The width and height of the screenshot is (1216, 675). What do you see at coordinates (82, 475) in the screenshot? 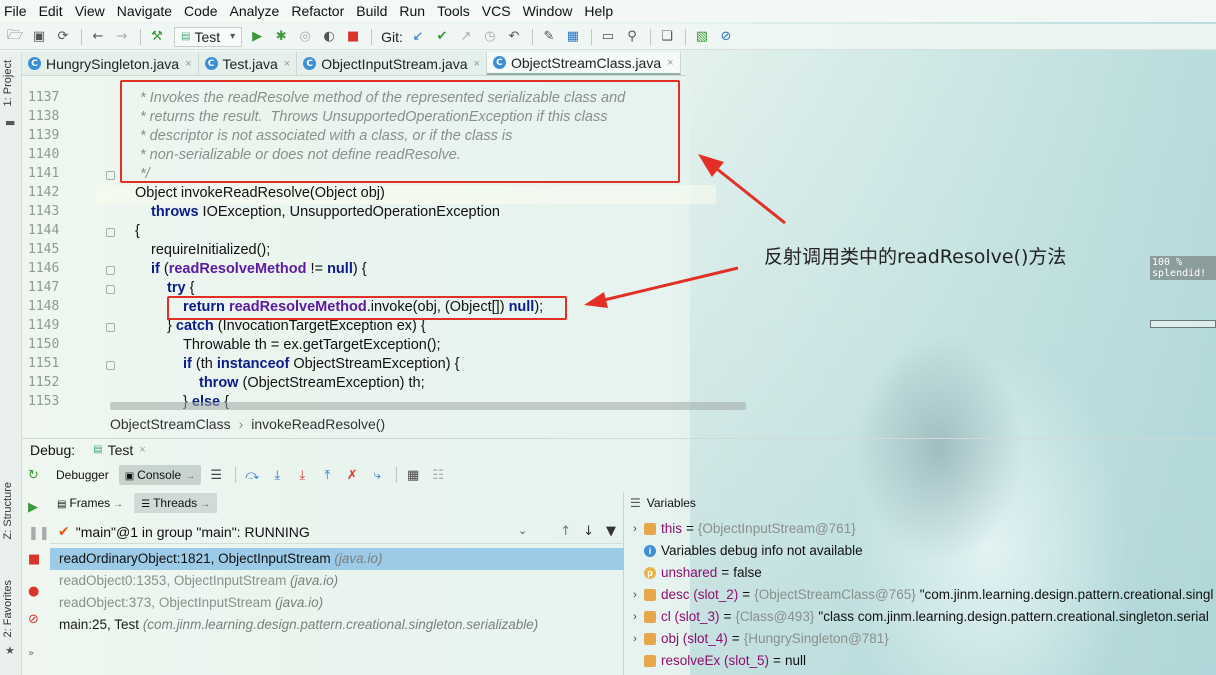
I see `tab-debugger: Debugger` at bounding box center [82, 475].